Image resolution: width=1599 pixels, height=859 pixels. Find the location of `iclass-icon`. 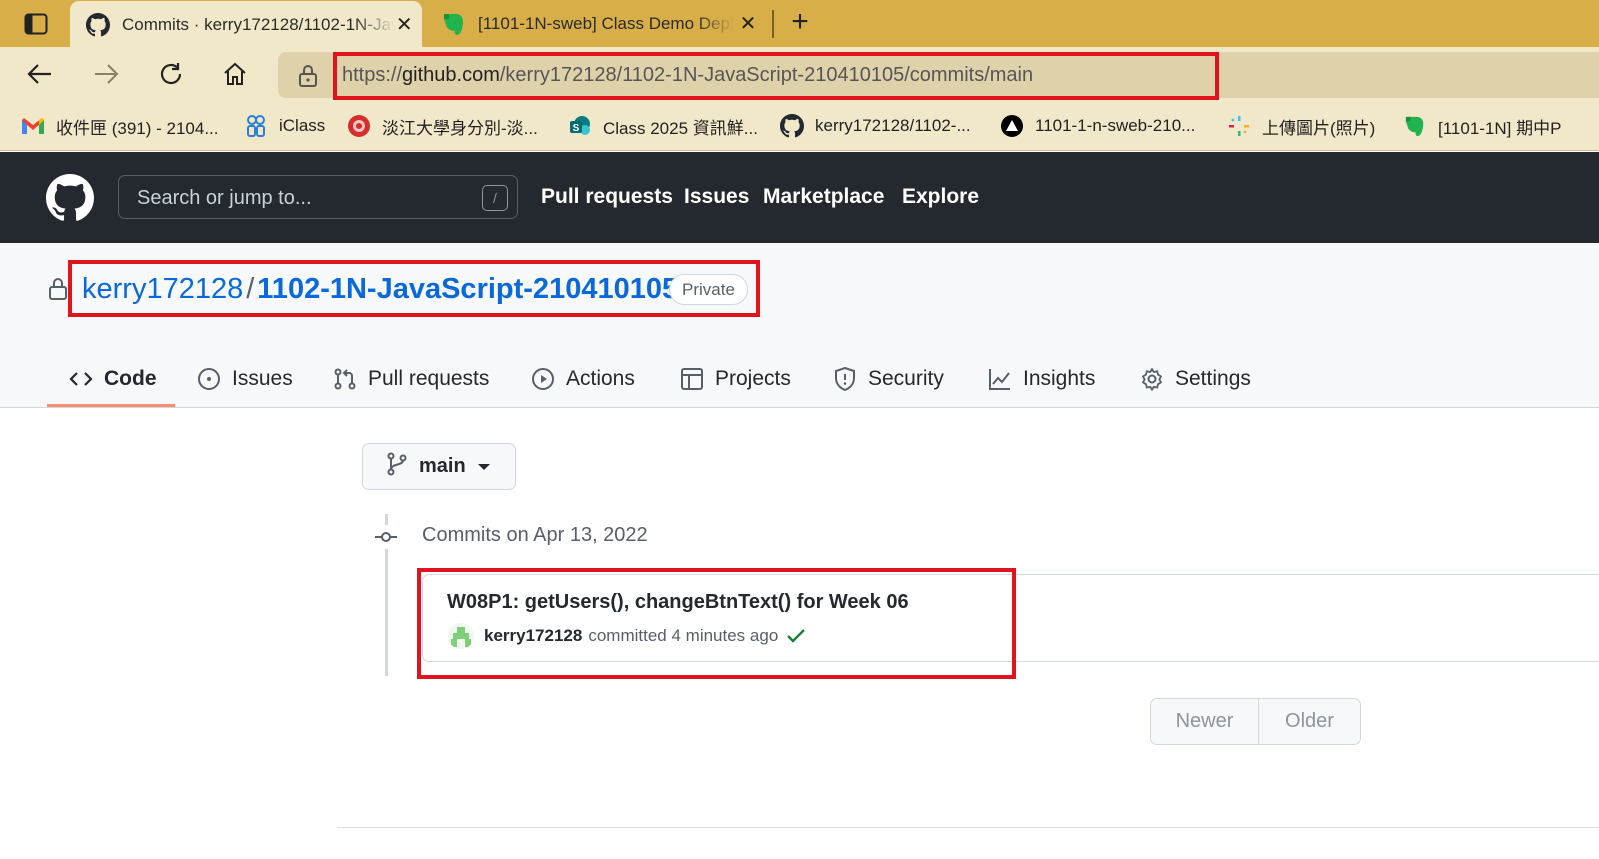

iclass-icon is located at coordinates (256, 126).